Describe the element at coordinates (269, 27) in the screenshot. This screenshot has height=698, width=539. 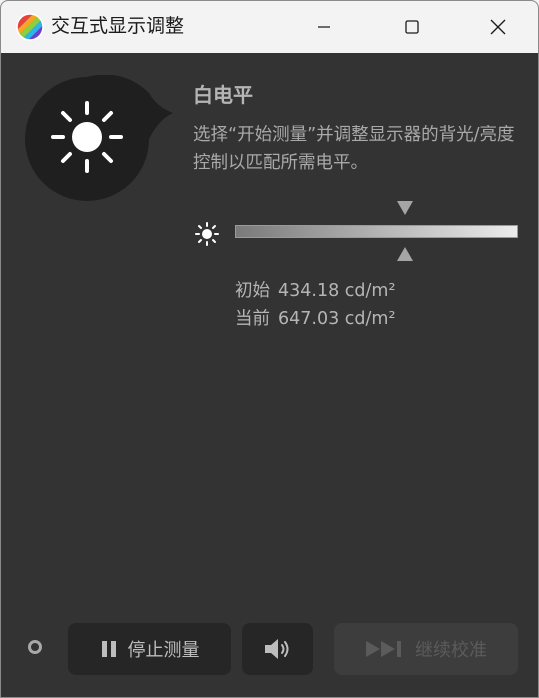
I see `title-bar: 交互式显示调整` at that location.